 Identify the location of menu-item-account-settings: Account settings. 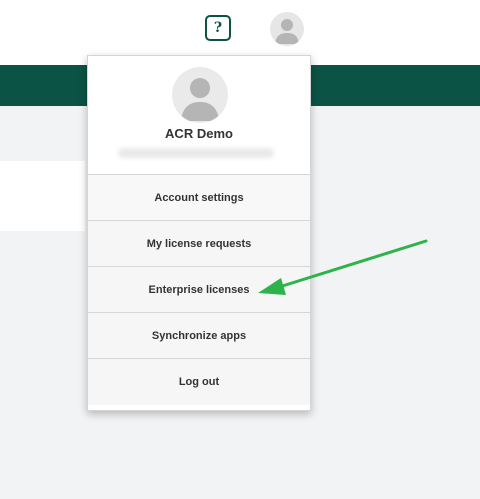
(199, 197).